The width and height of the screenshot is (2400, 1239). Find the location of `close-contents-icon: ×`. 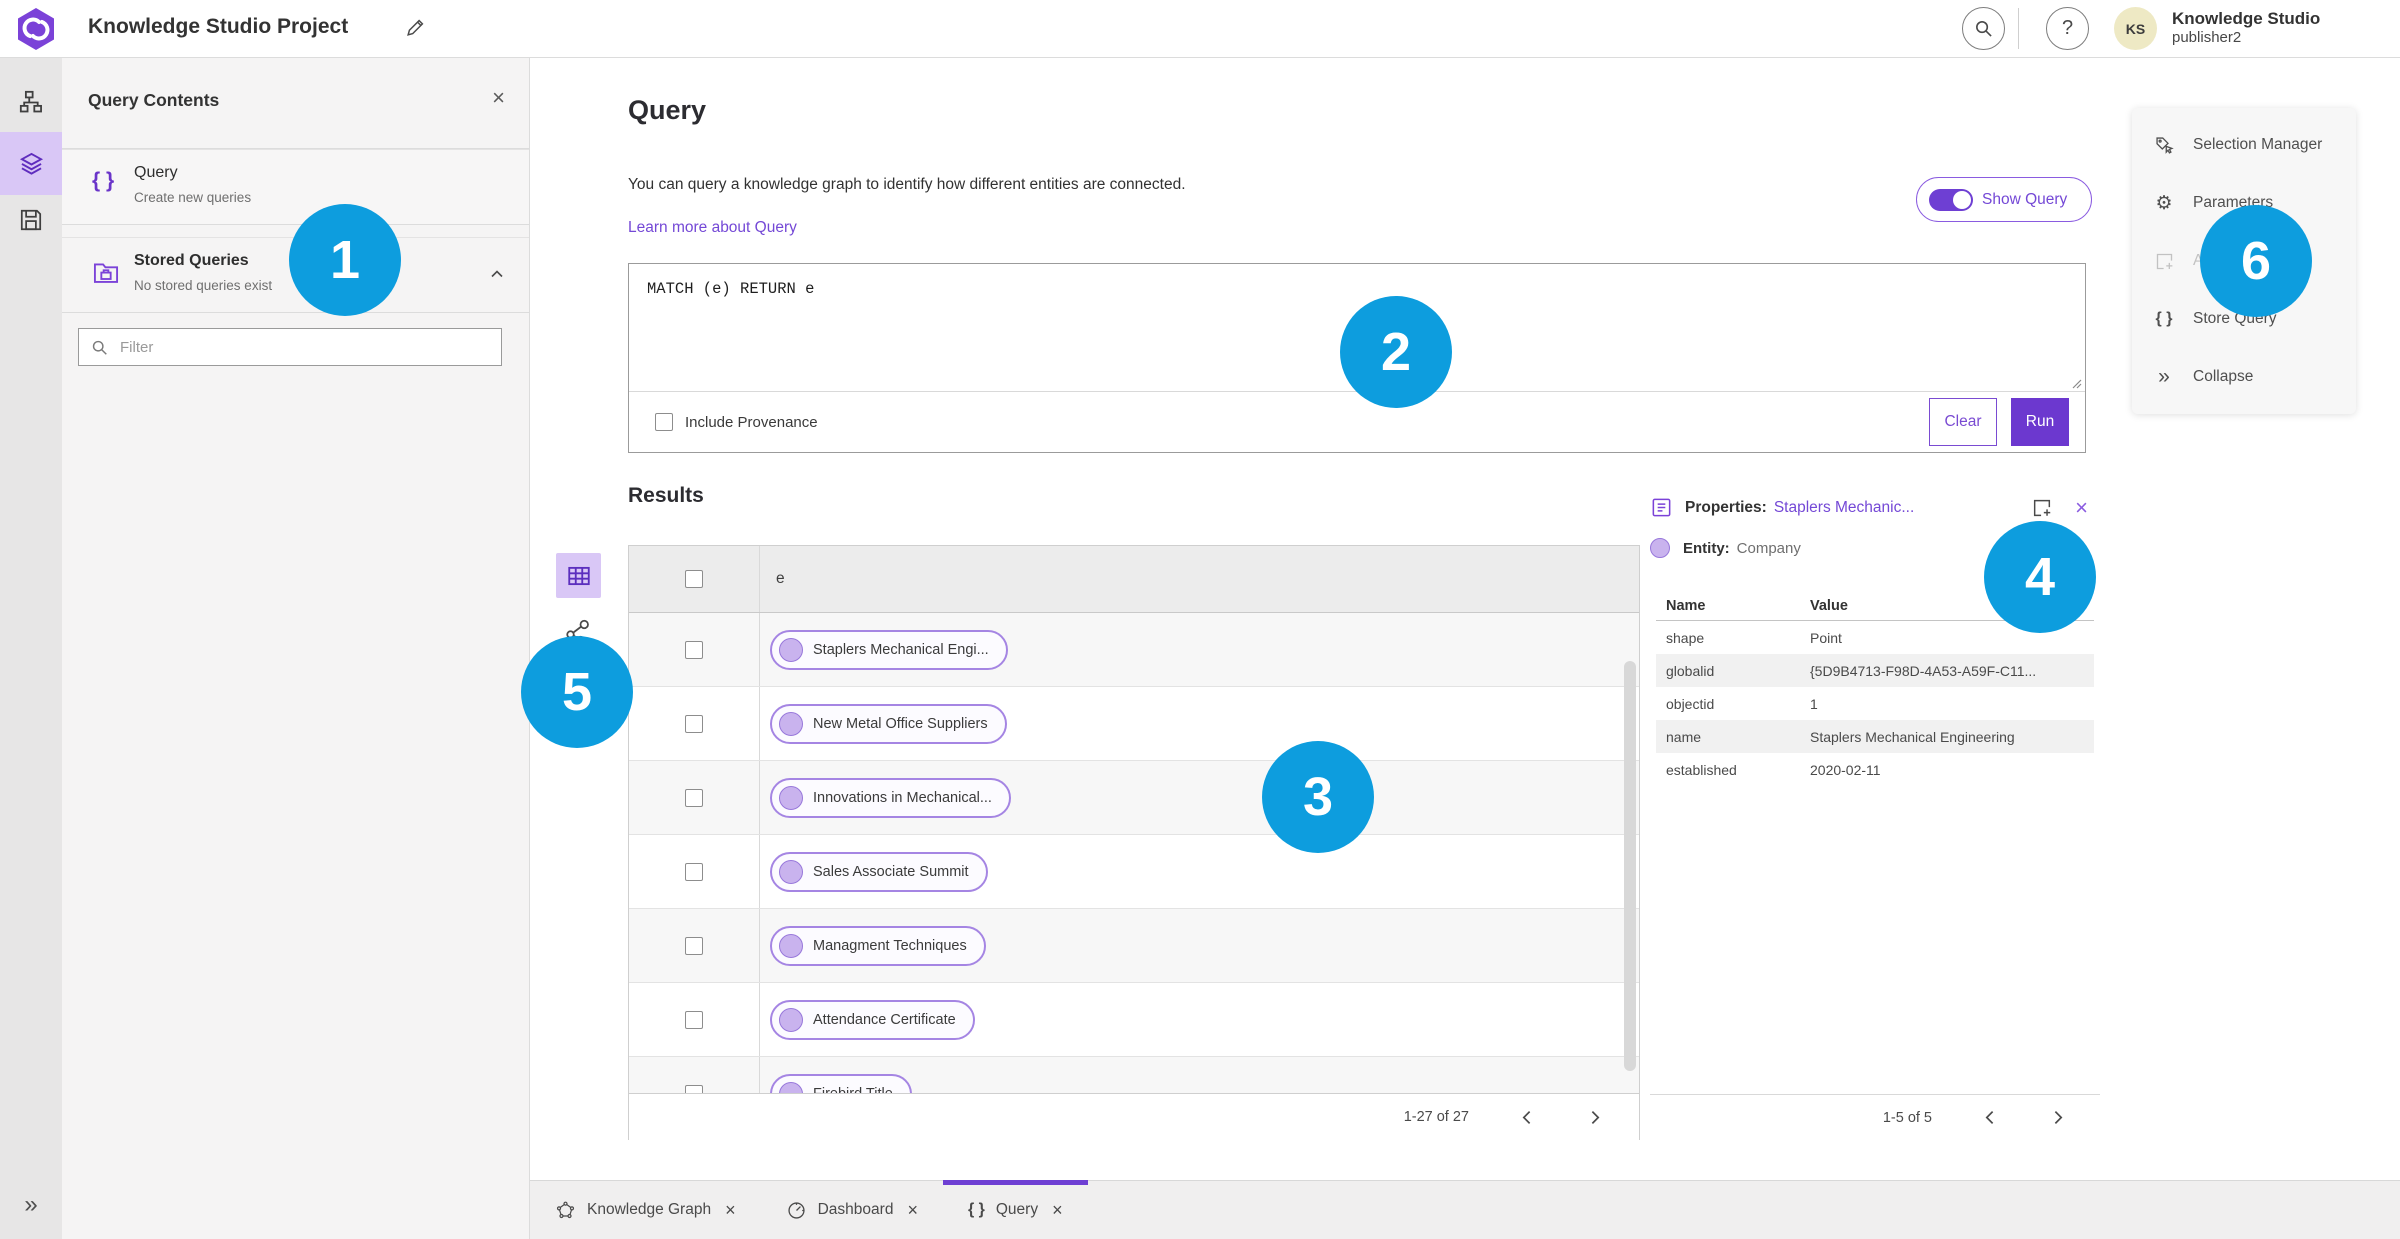

close-contents-icon: × is located at coordinates (498, 98).